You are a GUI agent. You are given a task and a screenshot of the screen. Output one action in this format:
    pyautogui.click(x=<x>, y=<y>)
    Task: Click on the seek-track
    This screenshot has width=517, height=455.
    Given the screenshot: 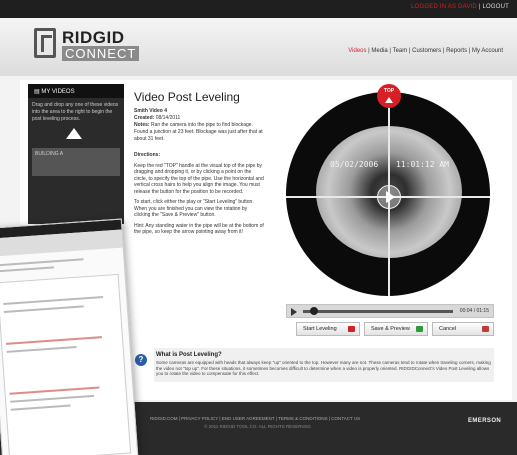 What is the action you would take?
    pyautogui.click(x=378, y=311)
    